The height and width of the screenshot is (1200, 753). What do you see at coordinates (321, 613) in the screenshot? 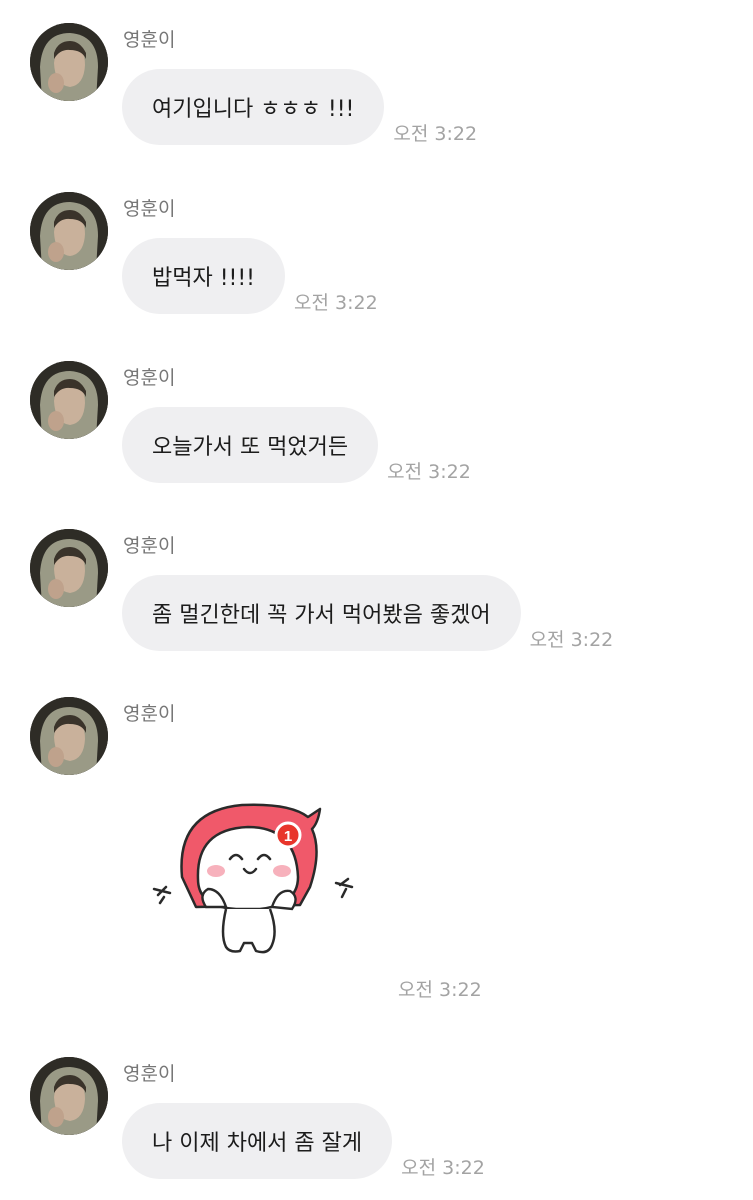
I see `message-bubble: 좀 멀긴한데 꼭 가서 먹어봤음 좋겠어` at bounding box center [321, 613].